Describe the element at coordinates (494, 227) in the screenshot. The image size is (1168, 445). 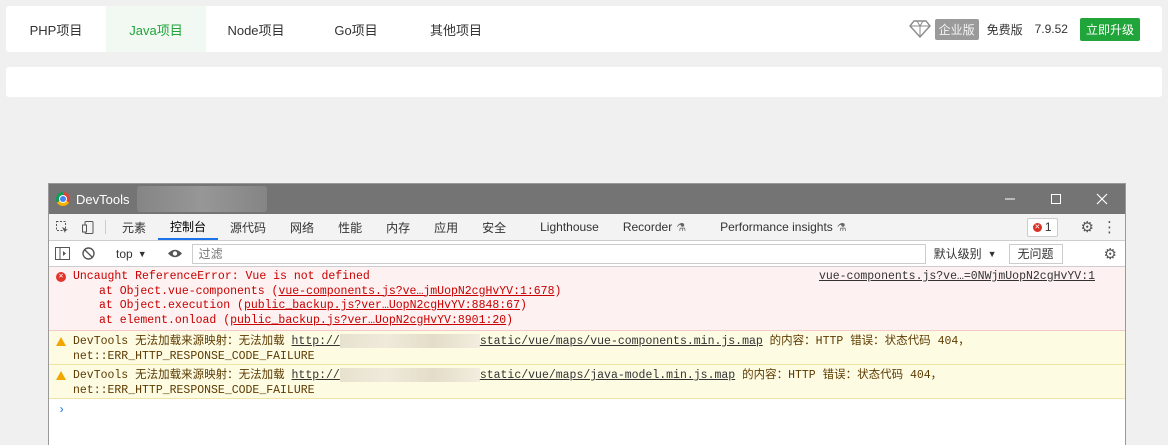
I see `tab-security: 安全` at that location.